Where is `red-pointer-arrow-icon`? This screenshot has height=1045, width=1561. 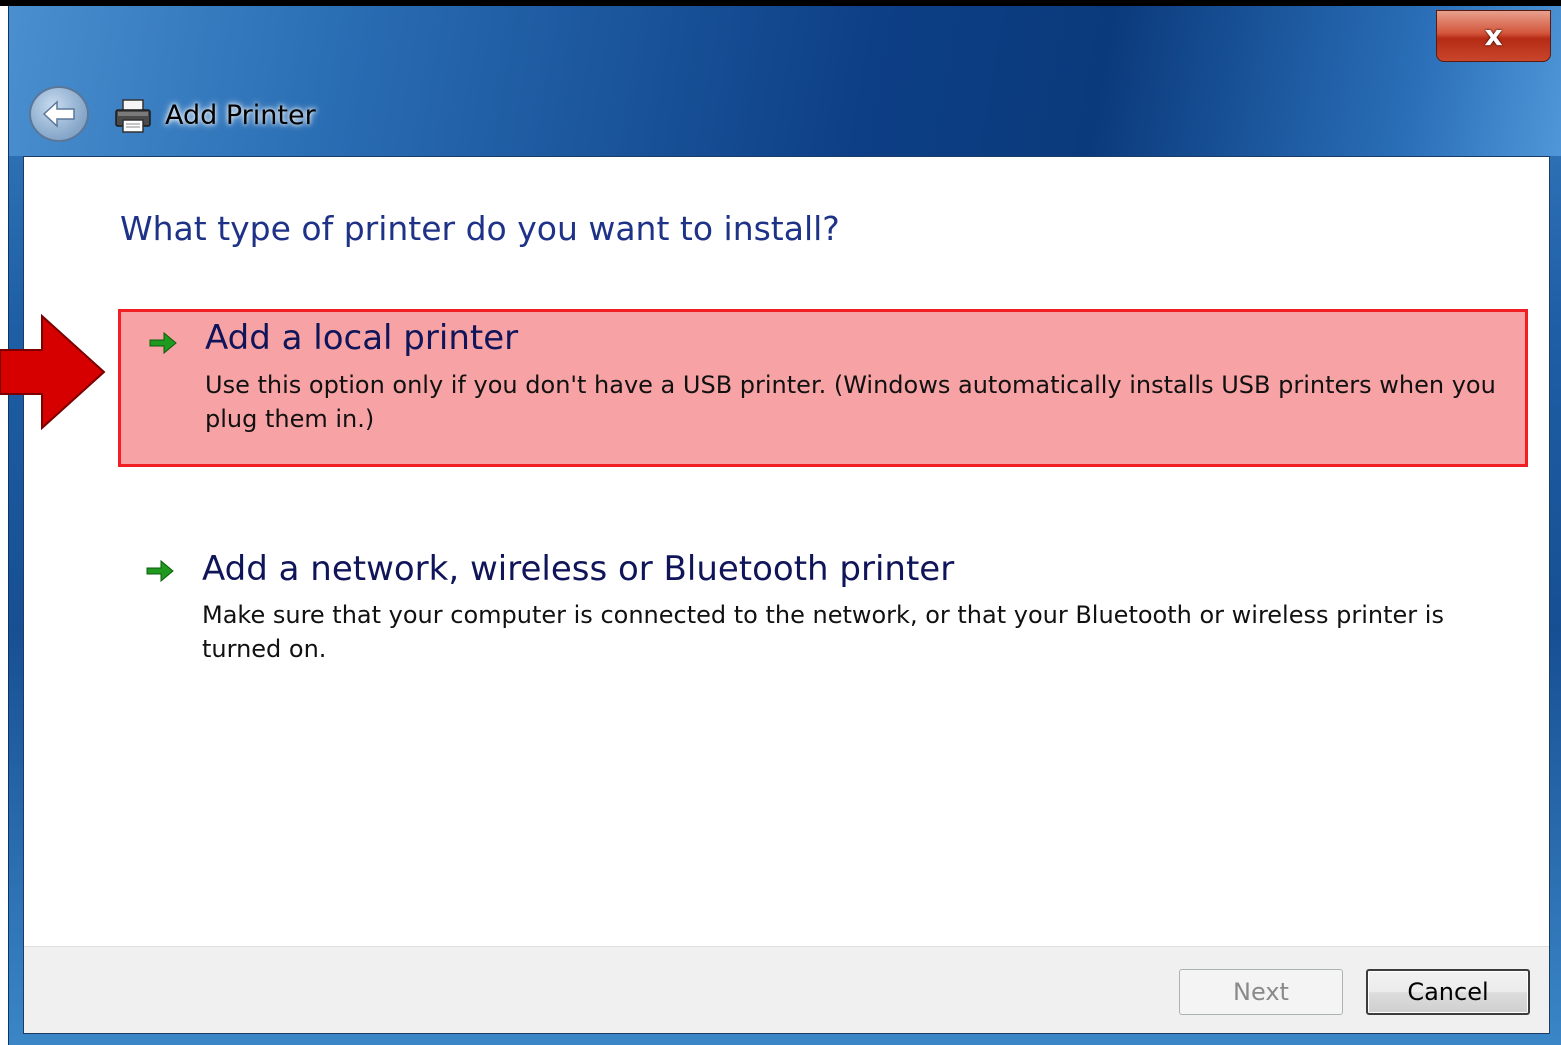 red-pointer-arrow-icon is located at coordinates (53, 372).